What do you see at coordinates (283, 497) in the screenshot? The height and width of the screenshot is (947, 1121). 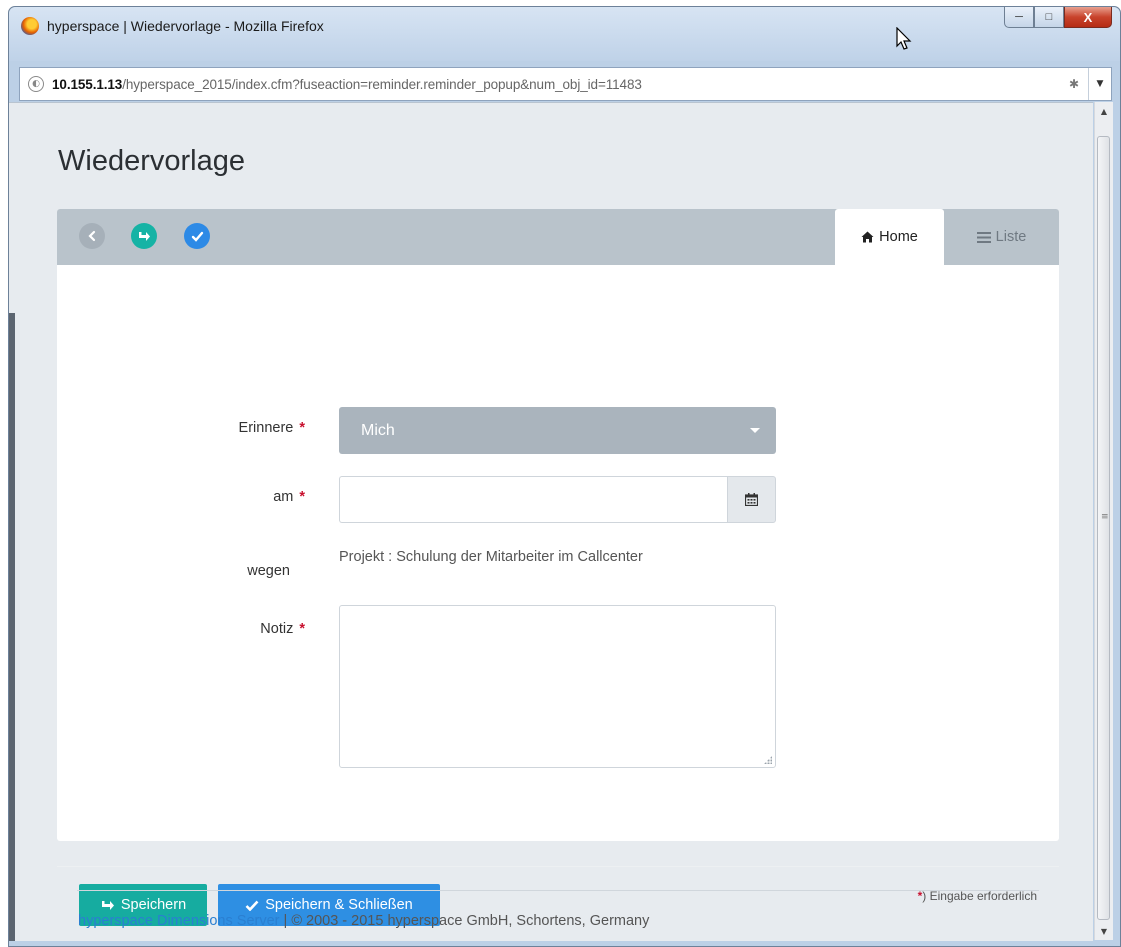 I see `am-label-text: am` at bounding box center [283, 497].